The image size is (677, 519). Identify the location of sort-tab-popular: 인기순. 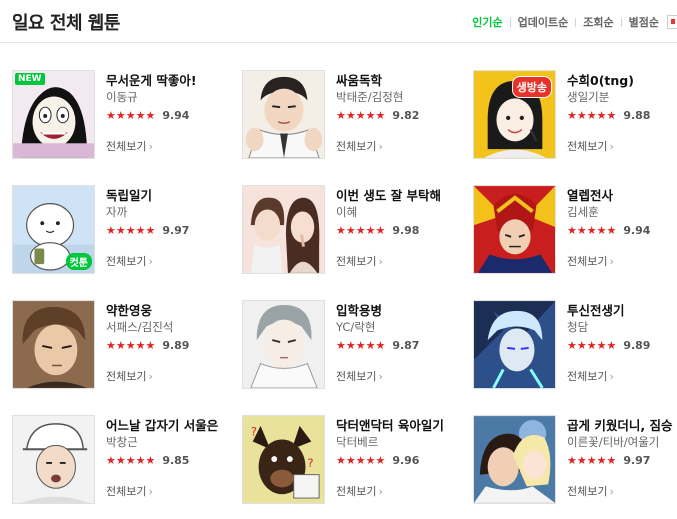
(487, 22).